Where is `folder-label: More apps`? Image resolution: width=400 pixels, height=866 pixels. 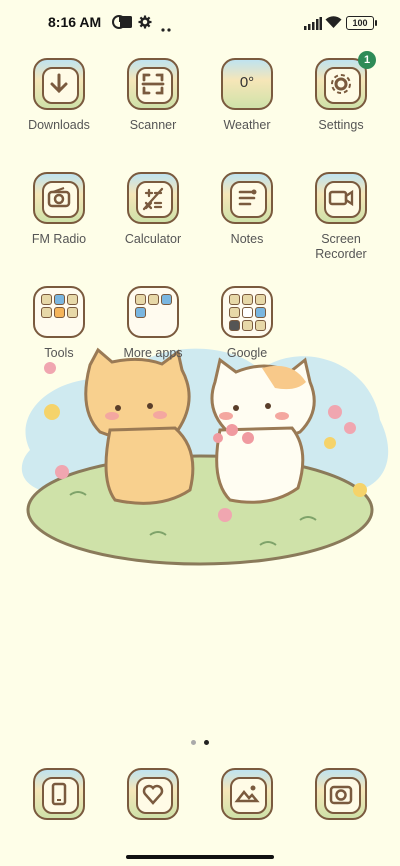
folder-label: More apps is located at coordinates (153, 353).